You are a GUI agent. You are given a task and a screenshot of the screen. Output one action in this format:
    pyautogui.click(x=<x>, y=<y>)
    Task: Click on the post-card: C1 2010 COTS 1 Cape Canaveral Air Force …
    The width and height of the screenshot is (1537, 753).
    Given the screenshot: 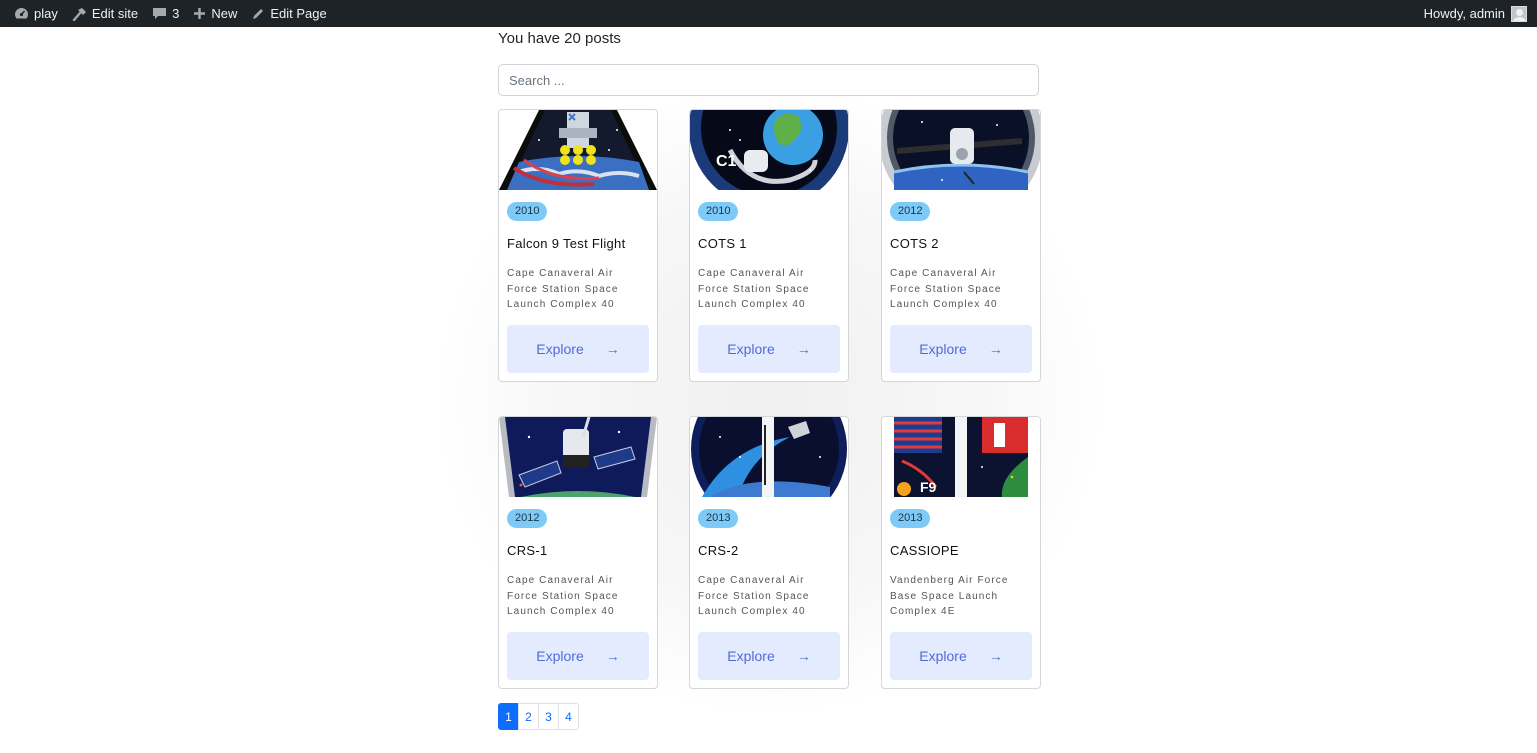 What is the action you would take?
    pyautogui.click(x=769, y=245)
    